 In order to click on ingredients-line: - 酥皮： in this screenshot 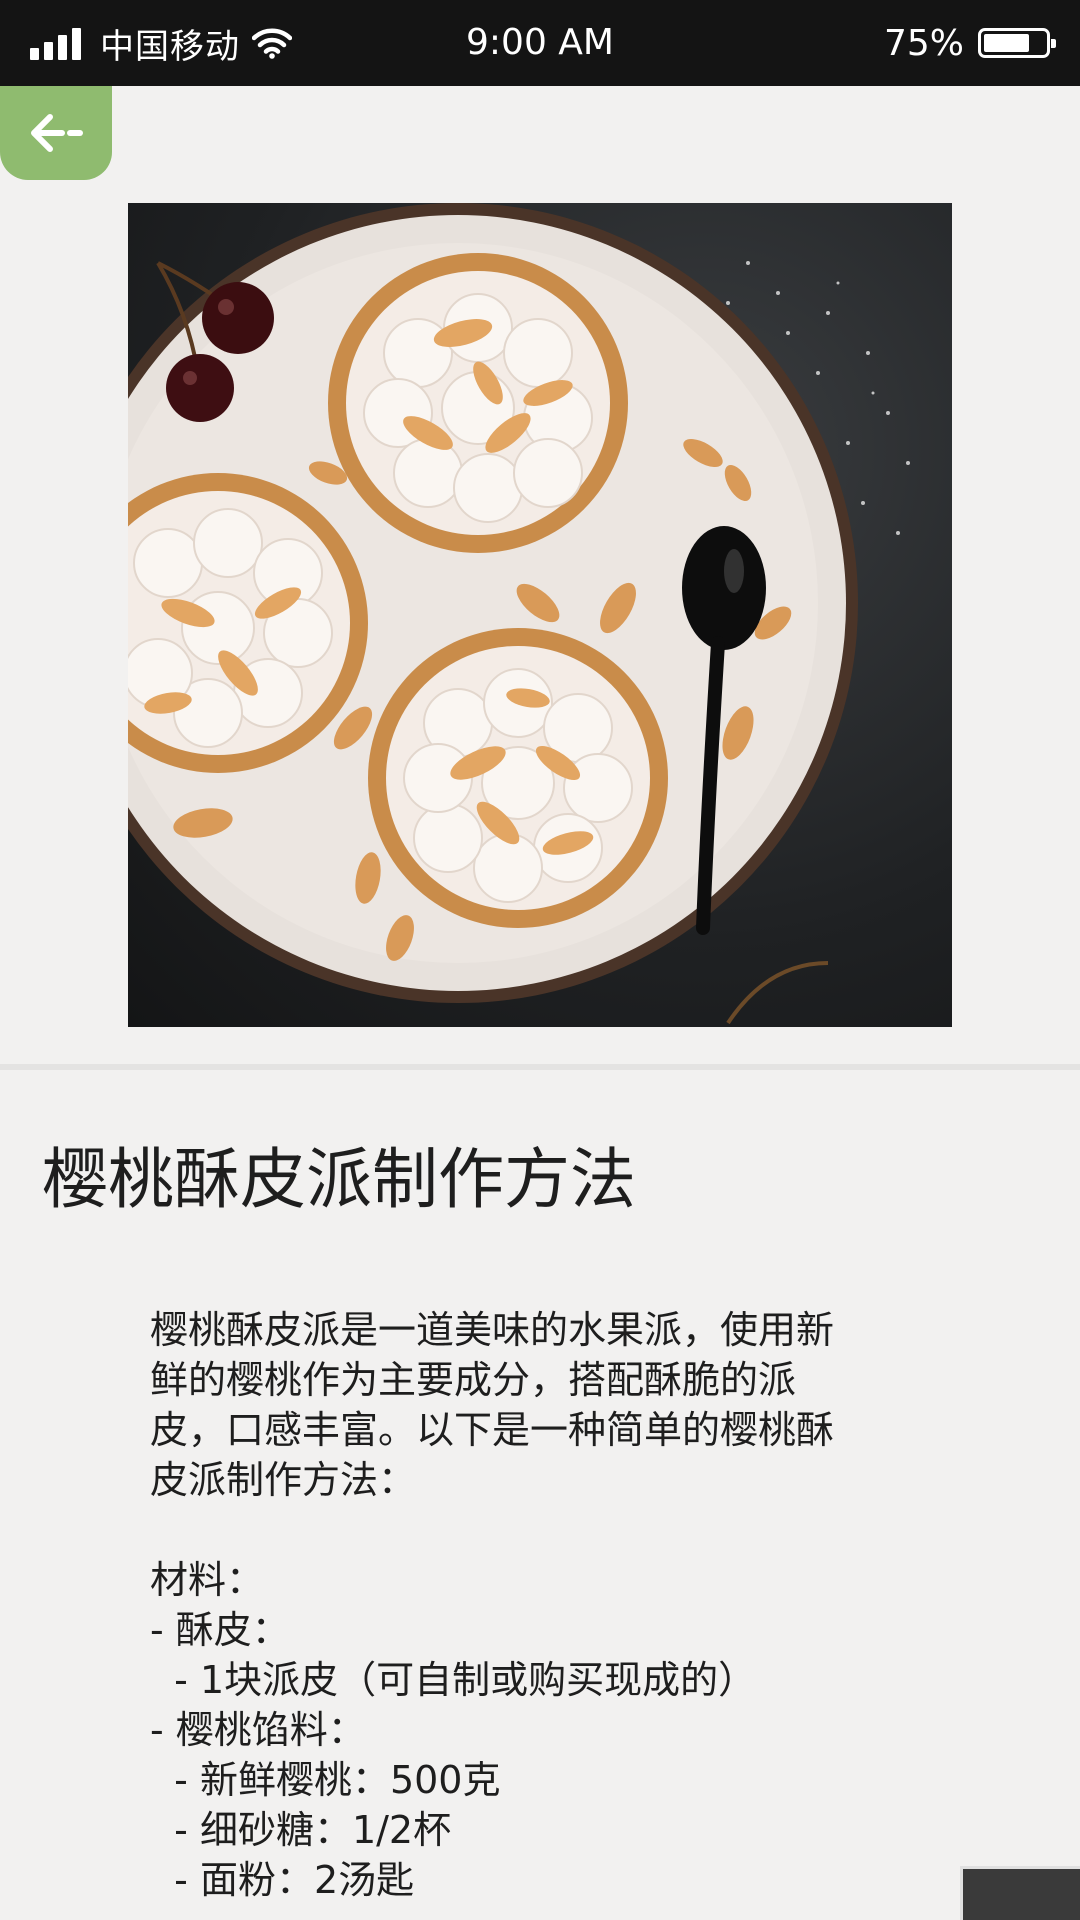, I will do `click(220, 1630)`.